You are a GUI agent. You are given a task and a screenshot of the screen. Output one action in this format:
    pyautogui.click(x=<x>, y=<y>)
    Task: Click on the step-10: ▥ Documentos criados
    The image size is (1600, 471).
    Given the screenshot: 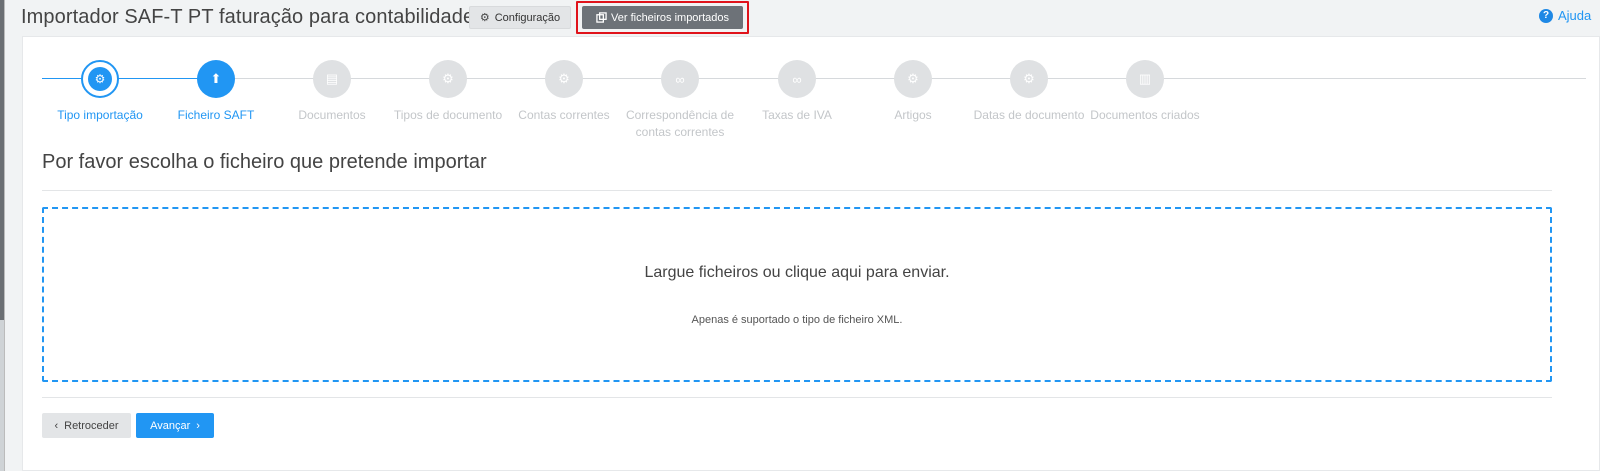 What is the action you would take?
    pyautogui.click(x=1145, y=92)
    